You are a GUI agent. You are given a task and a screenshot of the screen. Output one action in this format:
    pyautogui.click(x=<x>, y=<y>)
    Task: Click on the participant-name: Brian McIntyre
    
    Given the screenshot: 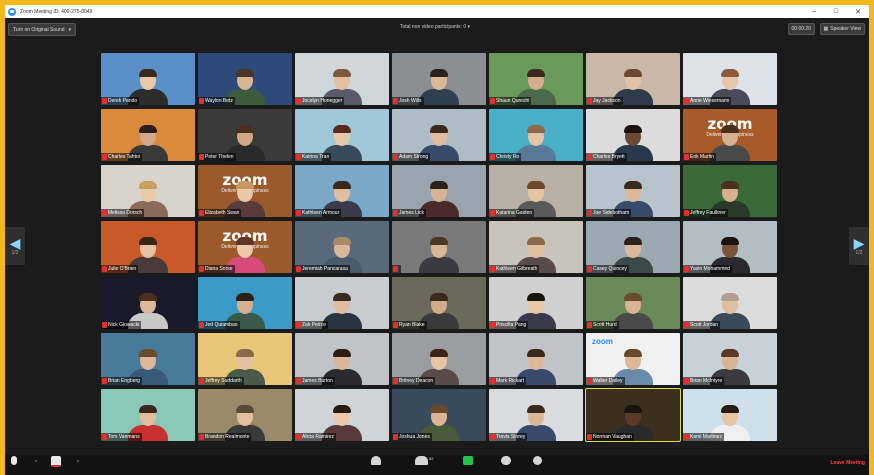 What is the action you would take?
    pyautogui.click(x=706, y=381)
    